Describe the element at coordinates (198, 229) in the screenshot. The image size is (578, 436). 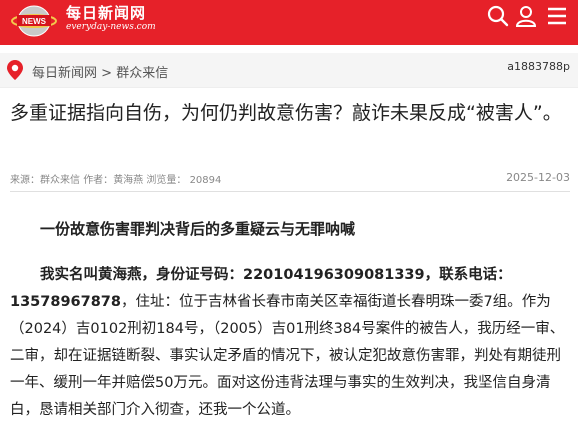
I see `article-subheading: 一份故意伤害罪判决背后的多重疑云与无罪呐喊` at that location.